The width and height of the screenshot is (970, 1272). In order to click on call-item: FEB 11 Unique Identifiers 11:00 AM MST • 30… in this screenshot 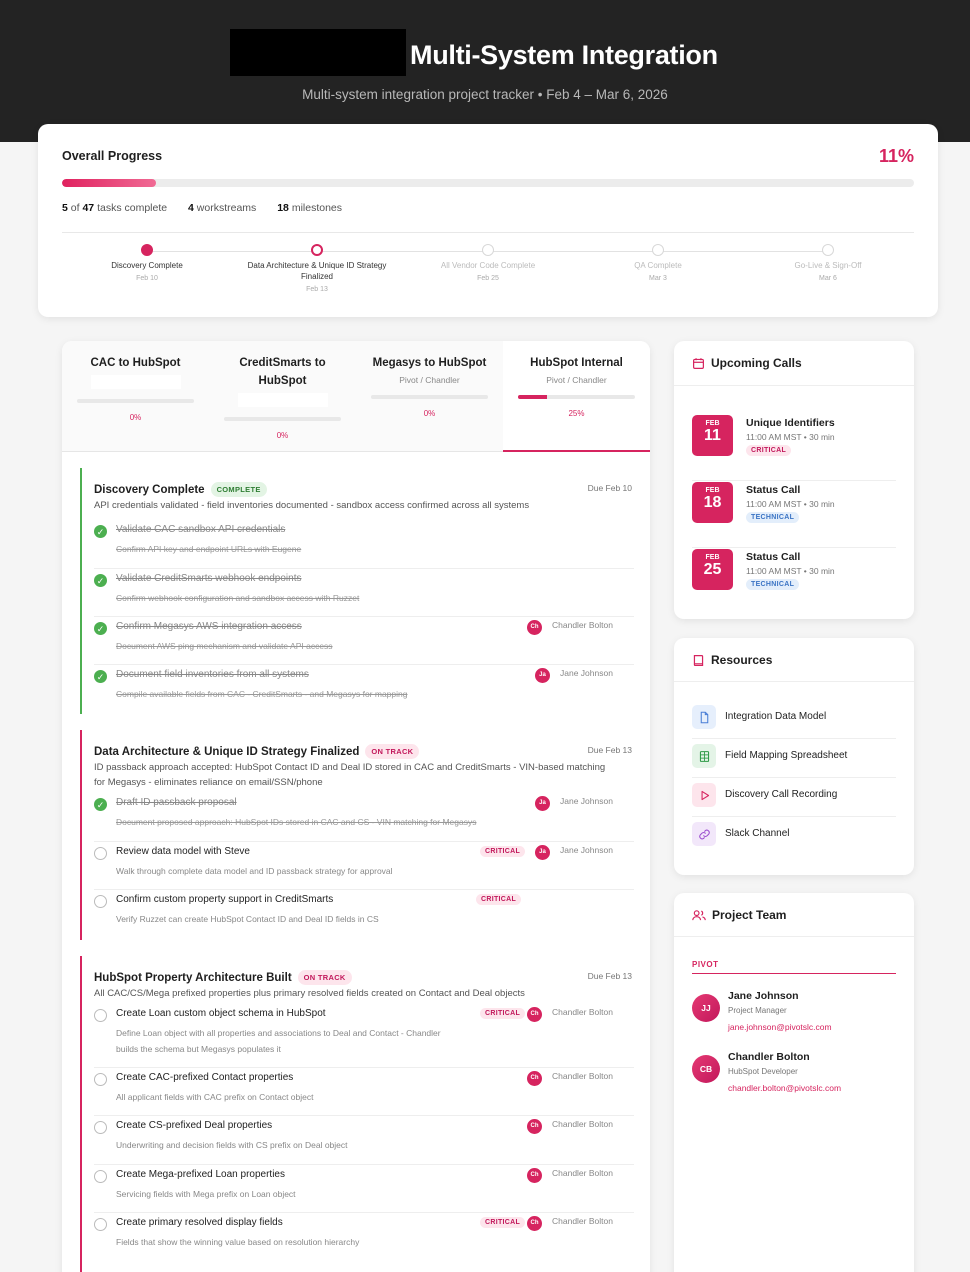, I will do `click(794, 448)`.